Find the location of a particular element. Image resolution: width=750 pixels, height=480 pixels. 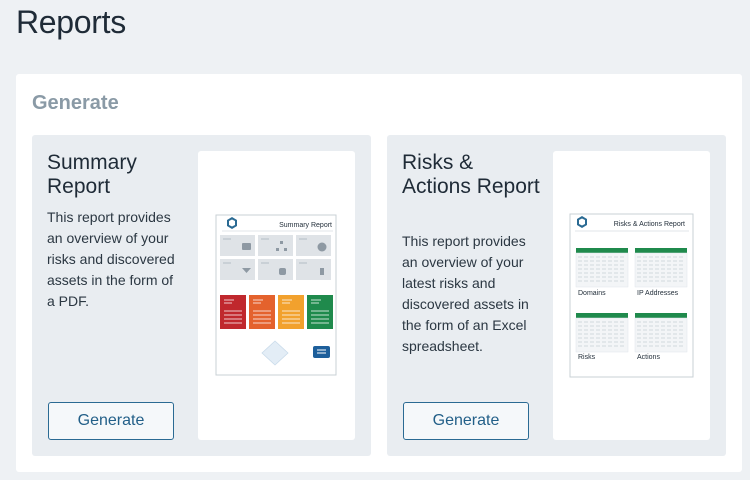

generate-risks-actions-button: Generate is located at coordinates (466, 421).